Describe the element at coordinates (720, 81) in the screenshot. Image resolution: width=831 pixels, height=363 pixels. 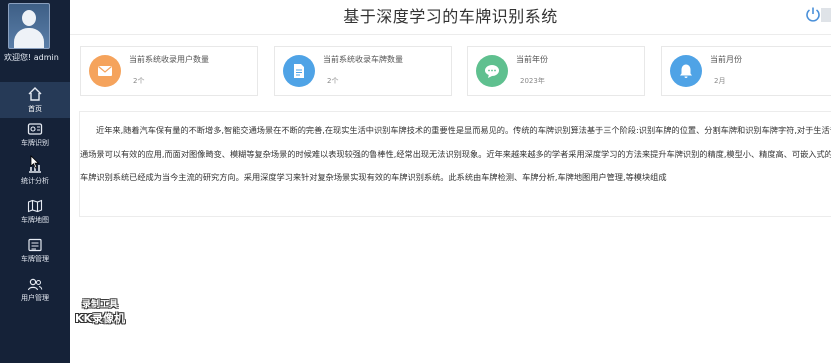
I see `stat-value: 2月` at that location.